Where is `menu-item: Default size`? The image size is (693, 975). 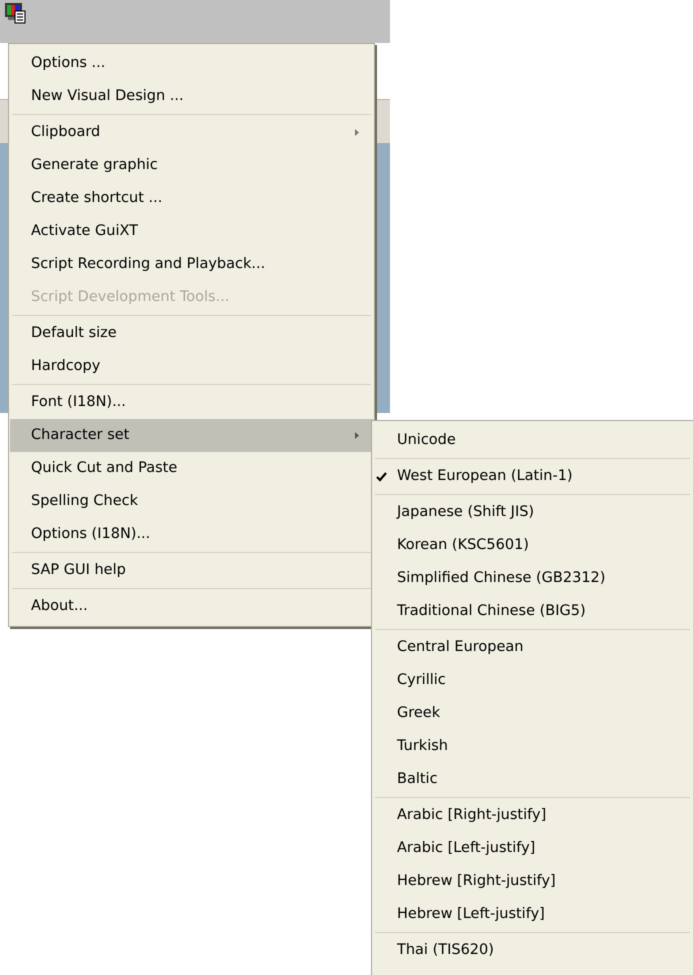
menu-item: Default size is located at coordinates (191, 333).